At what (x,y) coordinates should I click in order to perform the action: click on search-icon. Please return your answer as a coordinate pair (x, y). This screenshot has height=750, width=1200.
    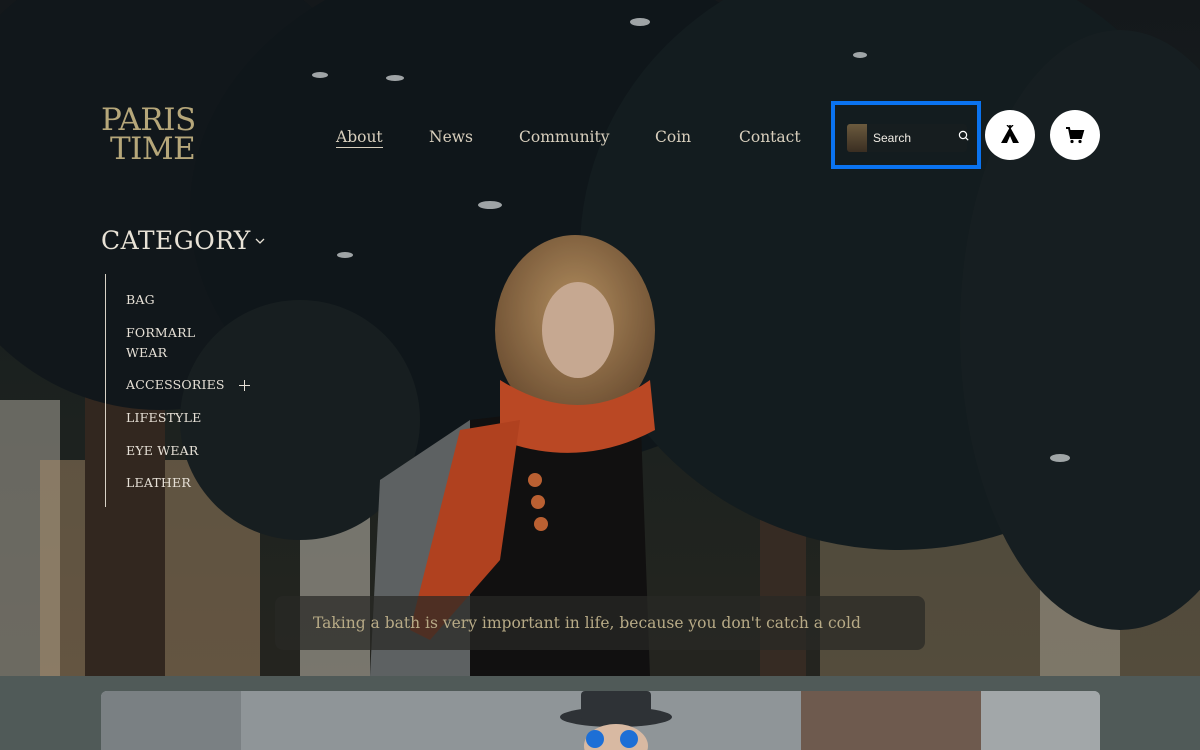
    Looking at the image, I should click on (964, 136).